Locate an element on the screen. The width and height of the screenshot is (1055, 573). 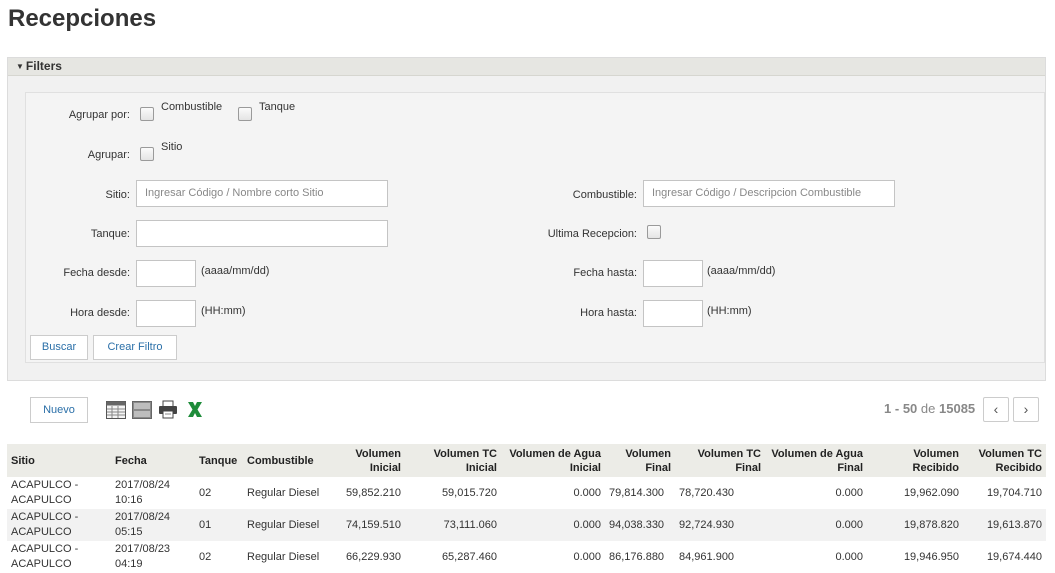
next-page-button: › is located at coordinates (1026, 409).